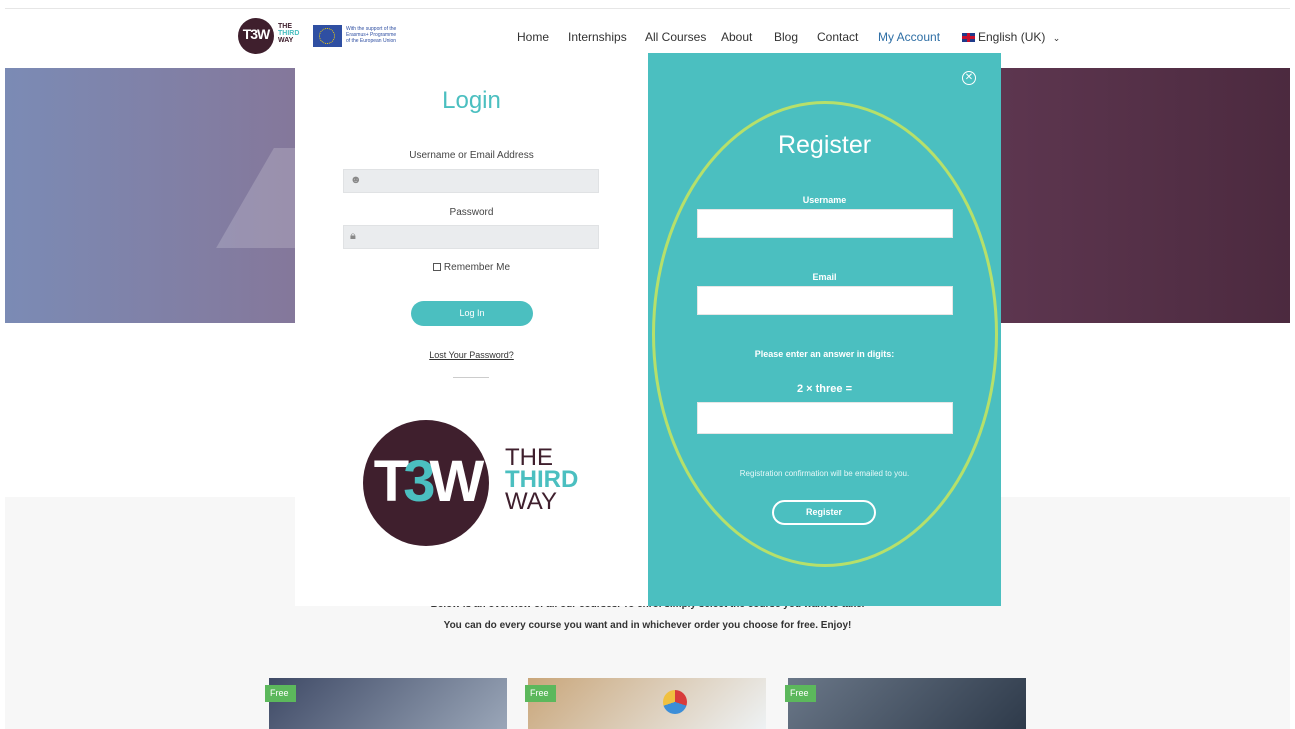 This screenshot has height=729, width=1295. Describe the element at coordinates (824, 354) in the screenshot. I see `captcha-instruction: Please enter an answer in digits:` at that location.